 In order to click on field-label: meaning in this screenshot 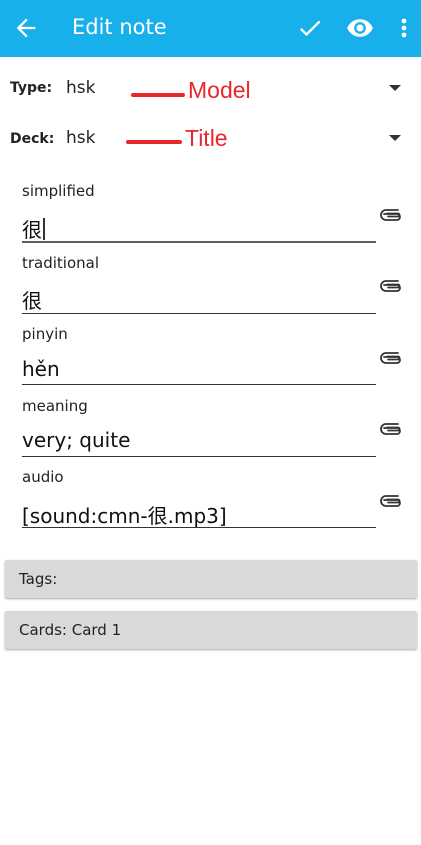, I will do `click(55, 406)`.